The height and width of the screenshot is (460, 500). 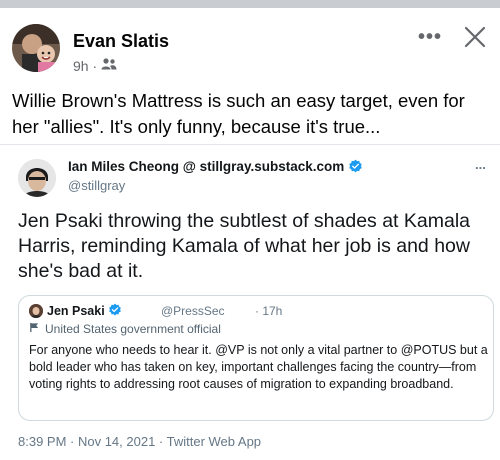 I want to click on avatar, so click(x=36, y=48).